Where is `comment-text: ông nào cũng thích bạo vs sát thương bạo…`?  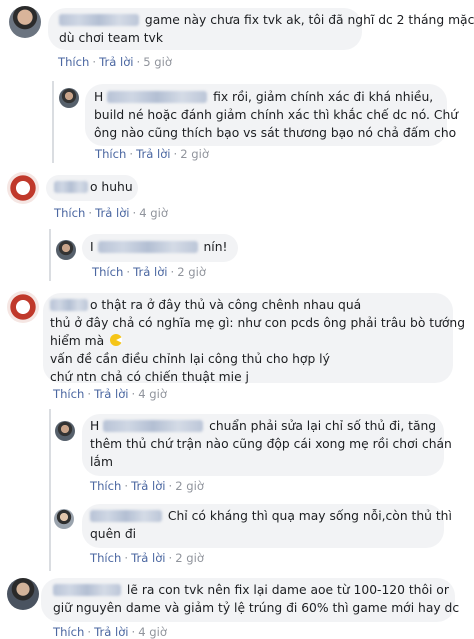 comment-text: ông nào cũng thích bạo vs sát thương bạo… is located at coordinates (275, 133).